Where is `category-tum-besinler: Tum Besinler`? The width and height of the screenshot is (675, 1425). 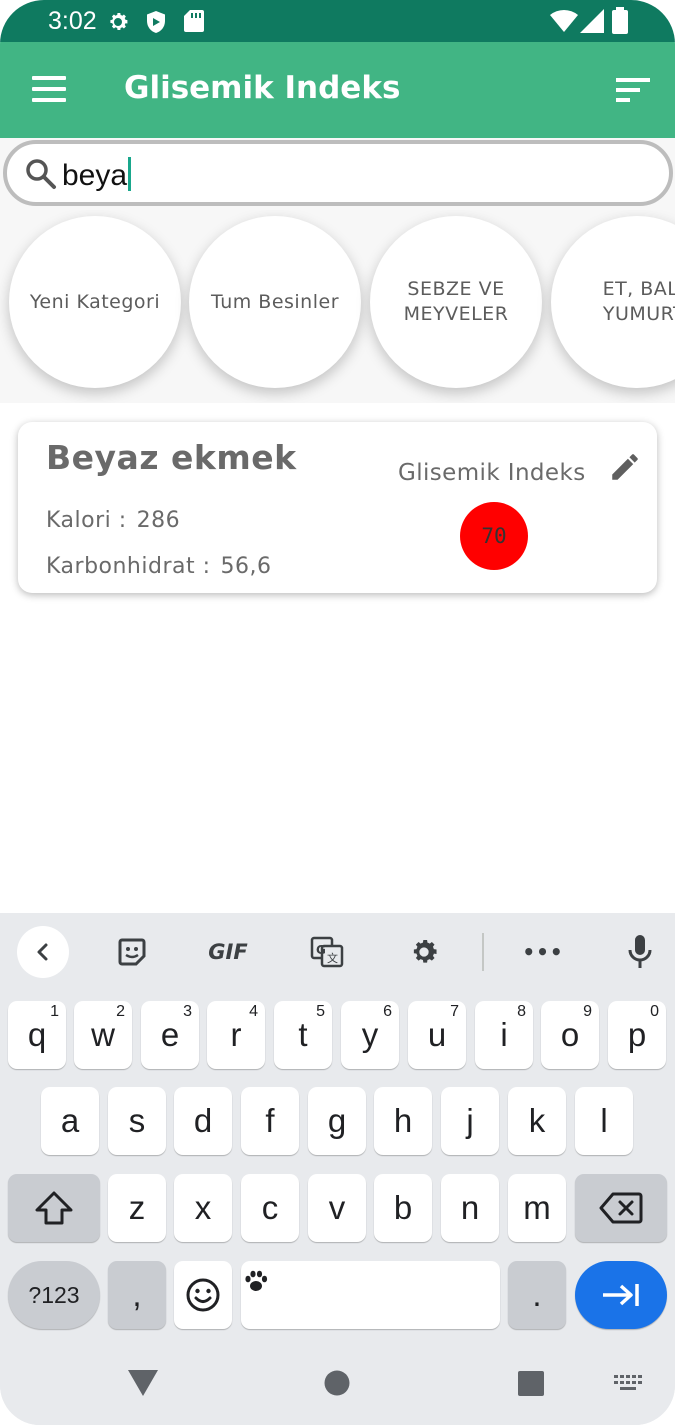 category-tum-besinler: Tum Besinler is located at coordinates (275, 302).